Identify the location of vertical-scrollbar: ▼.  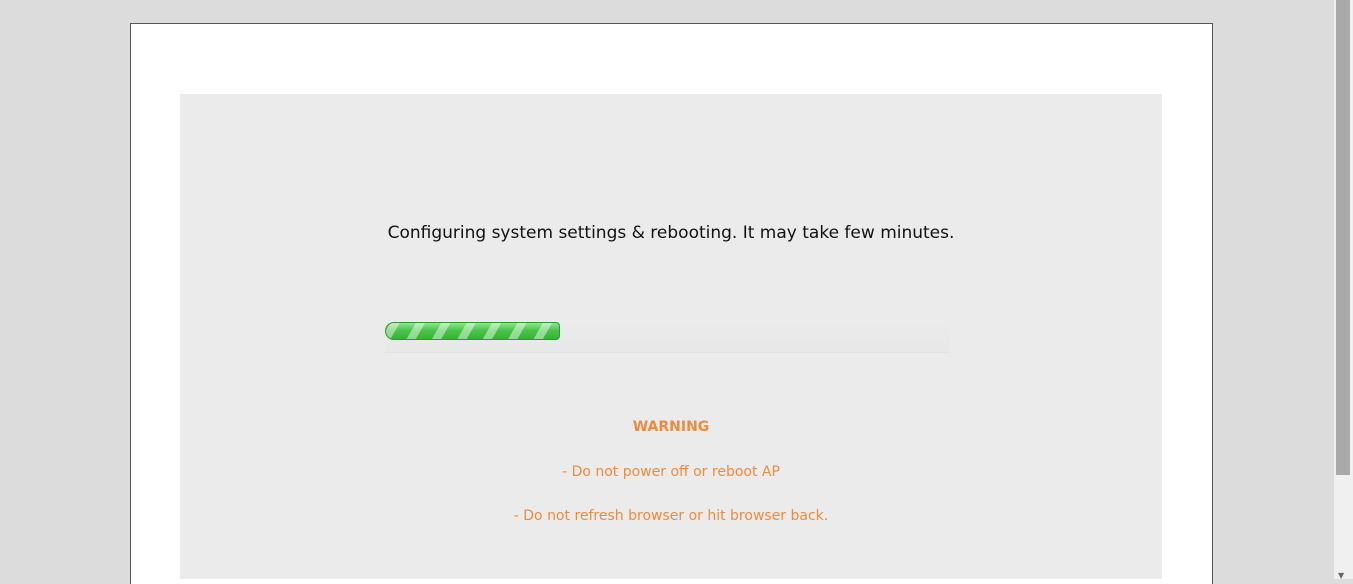
(1343, 290).